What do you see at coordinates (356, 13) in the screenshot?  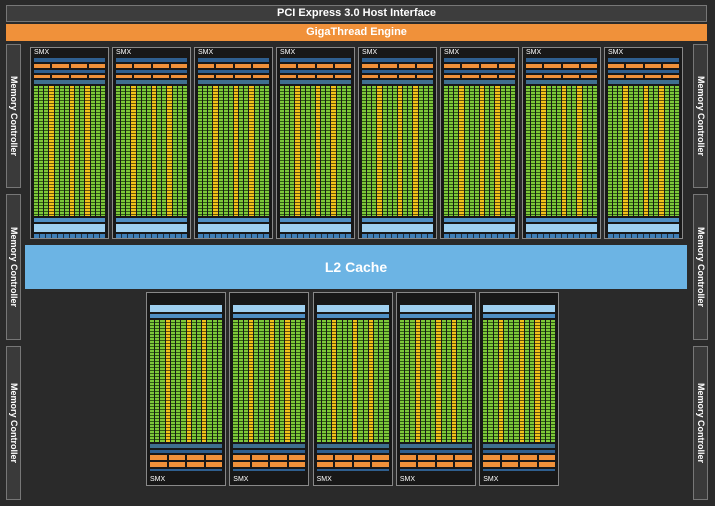 I see `pcie-host-interface: PCI Express 3.0 Host Interface` at bounding box center [356, 13].